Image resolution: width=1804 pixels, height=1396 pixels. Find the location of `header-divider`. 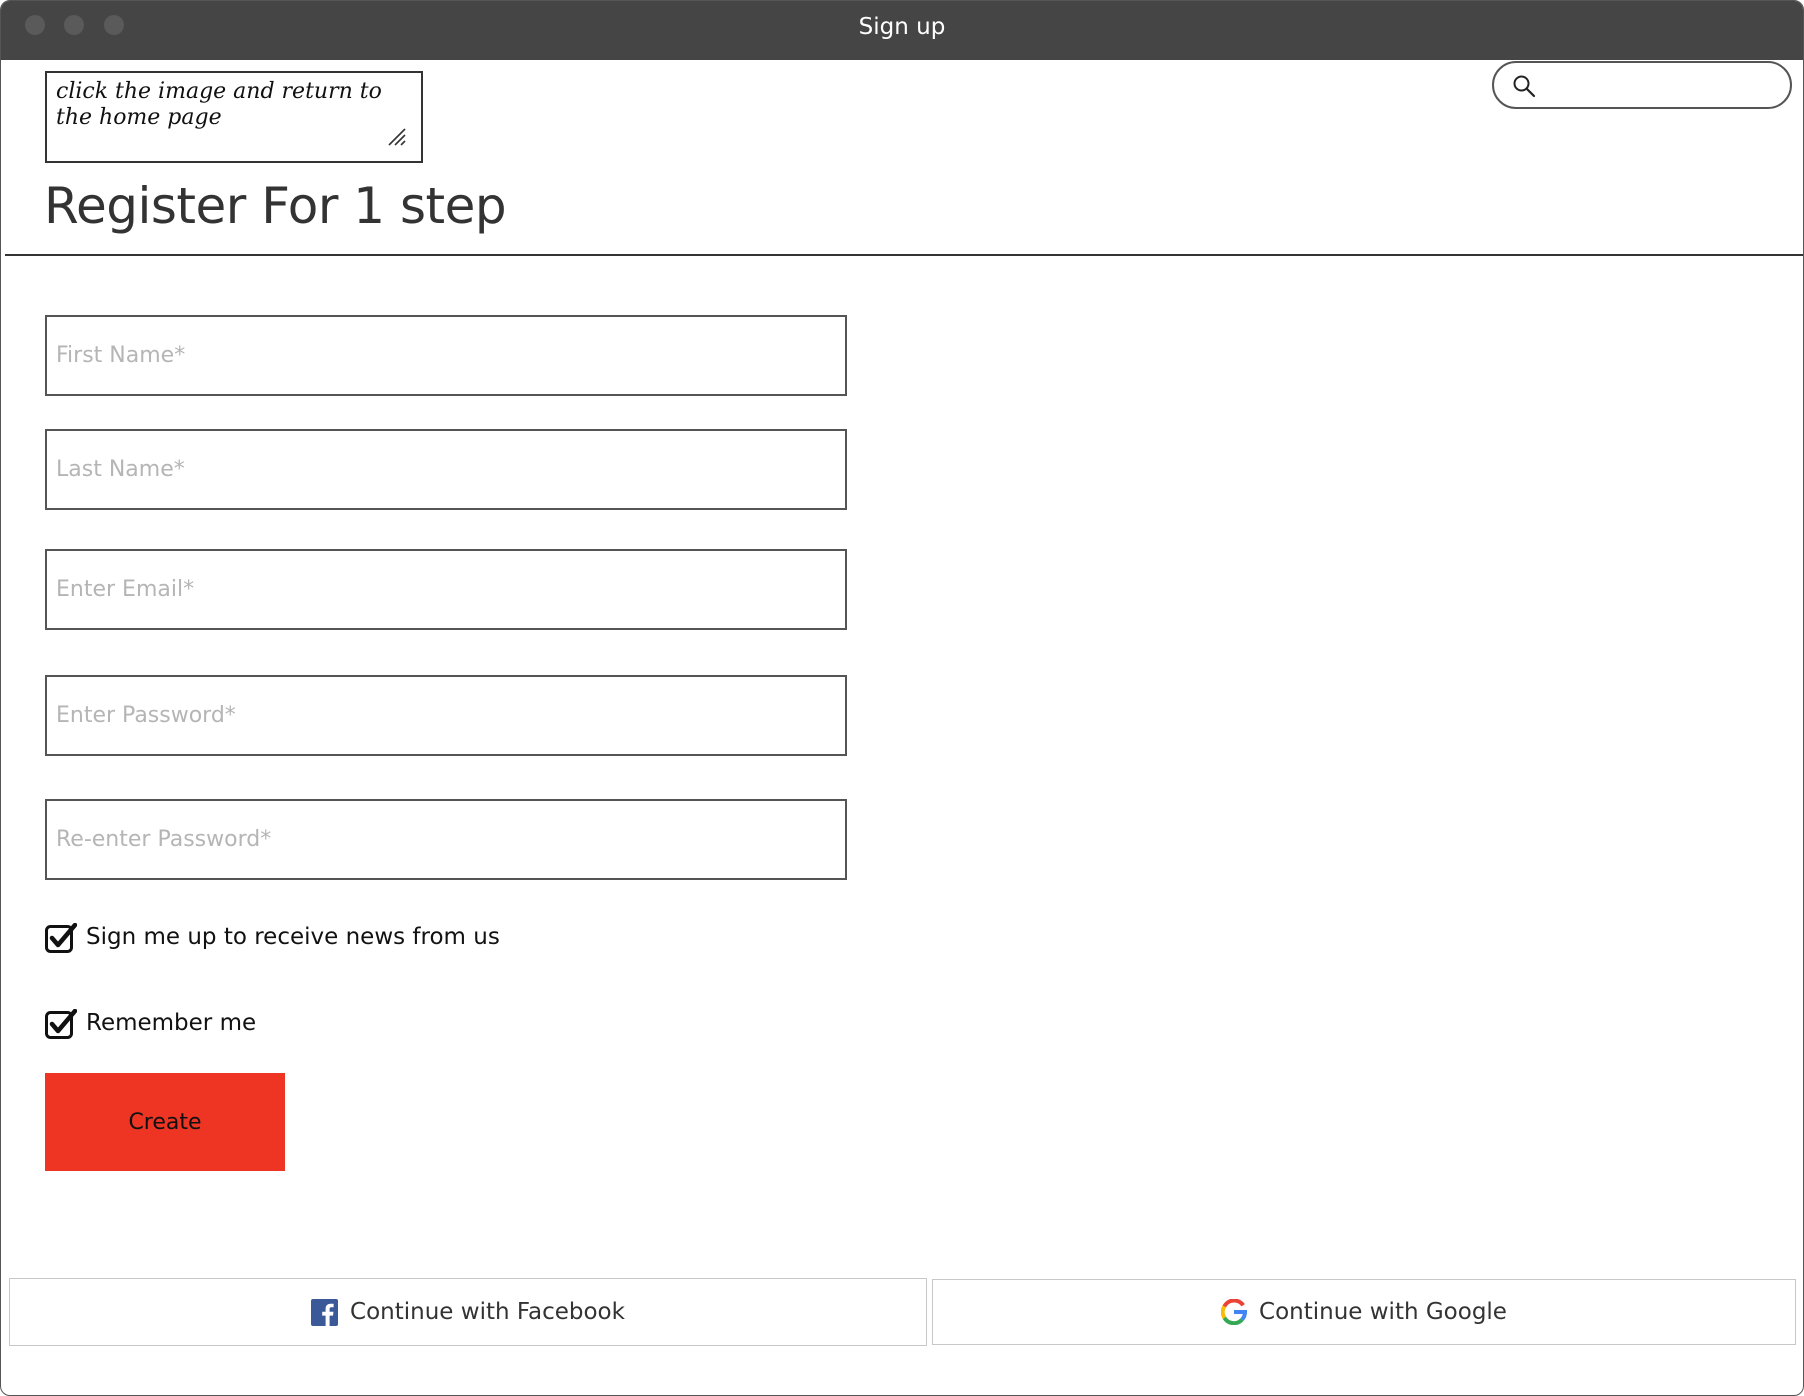

header-divider is located at coordinates (904, 255).